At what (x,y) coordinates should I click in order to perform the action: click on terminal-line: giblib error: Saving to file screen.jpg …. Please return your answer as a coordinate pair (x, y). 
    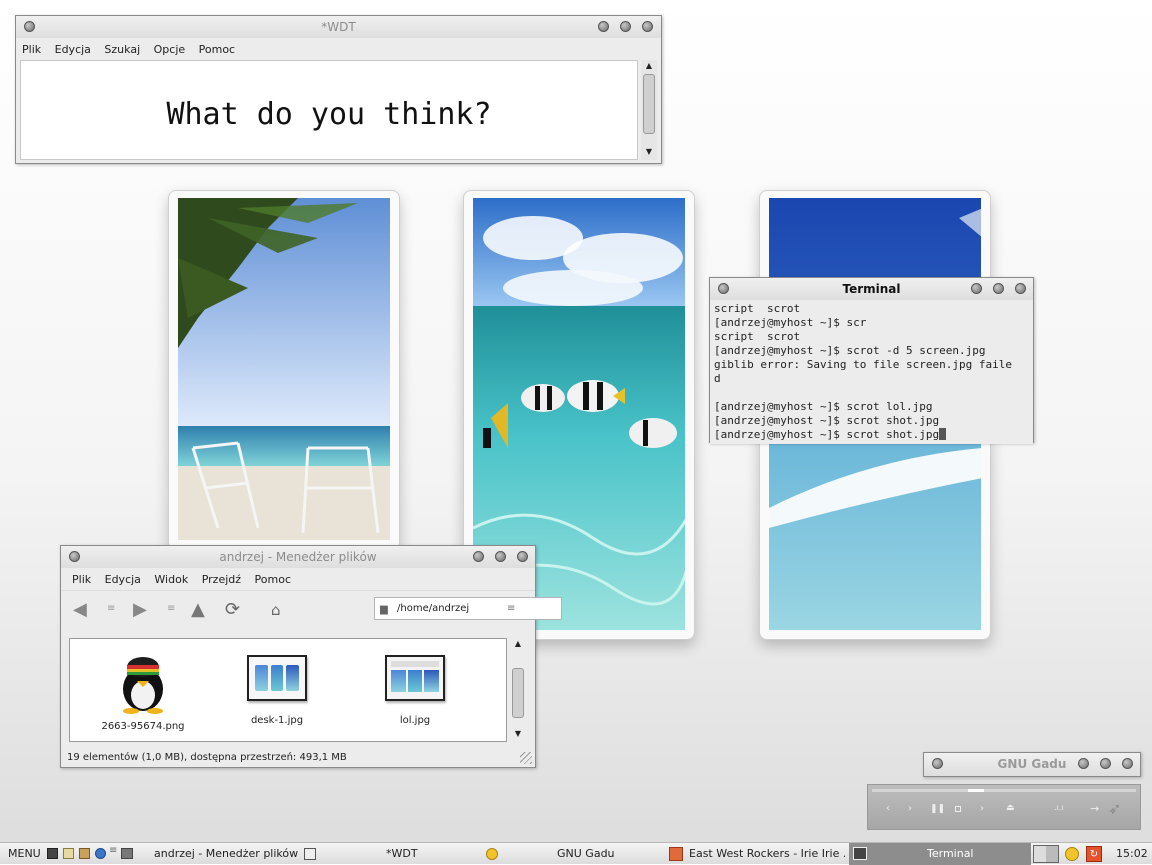
    Looking at the image, I should click on (863, 364).